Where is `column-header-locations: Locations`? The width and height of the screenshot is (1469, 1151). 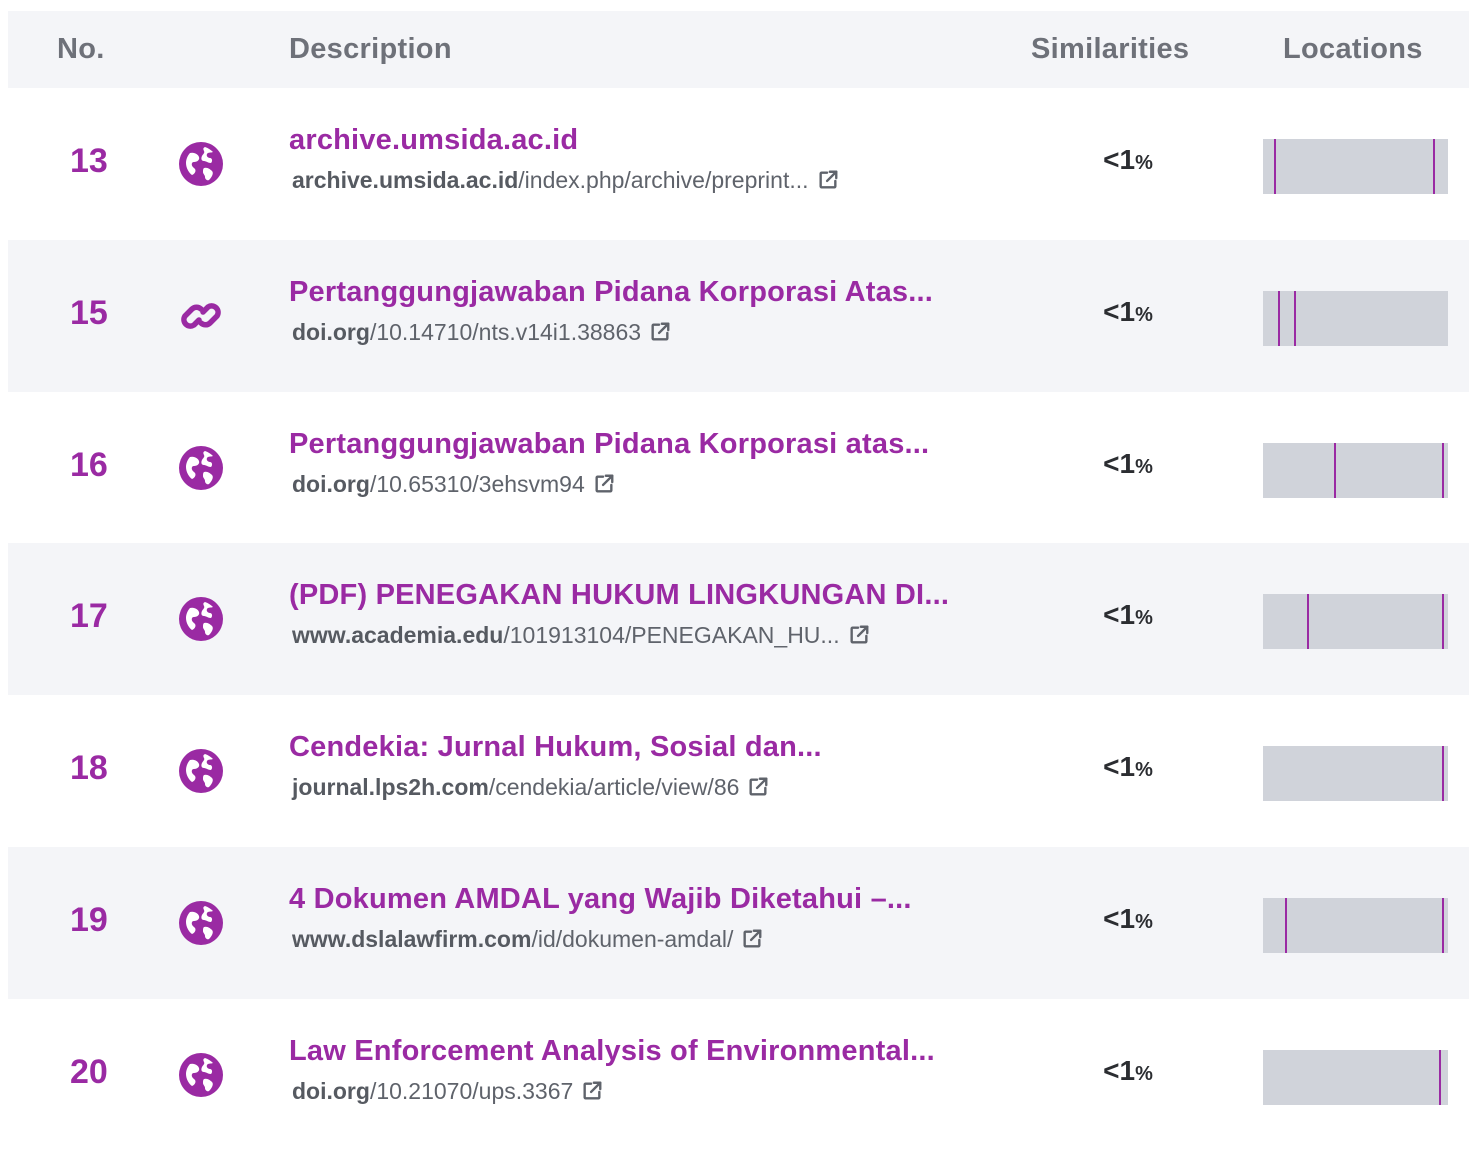
column-header-locations: Locations is located at coordinates (1353, 49).